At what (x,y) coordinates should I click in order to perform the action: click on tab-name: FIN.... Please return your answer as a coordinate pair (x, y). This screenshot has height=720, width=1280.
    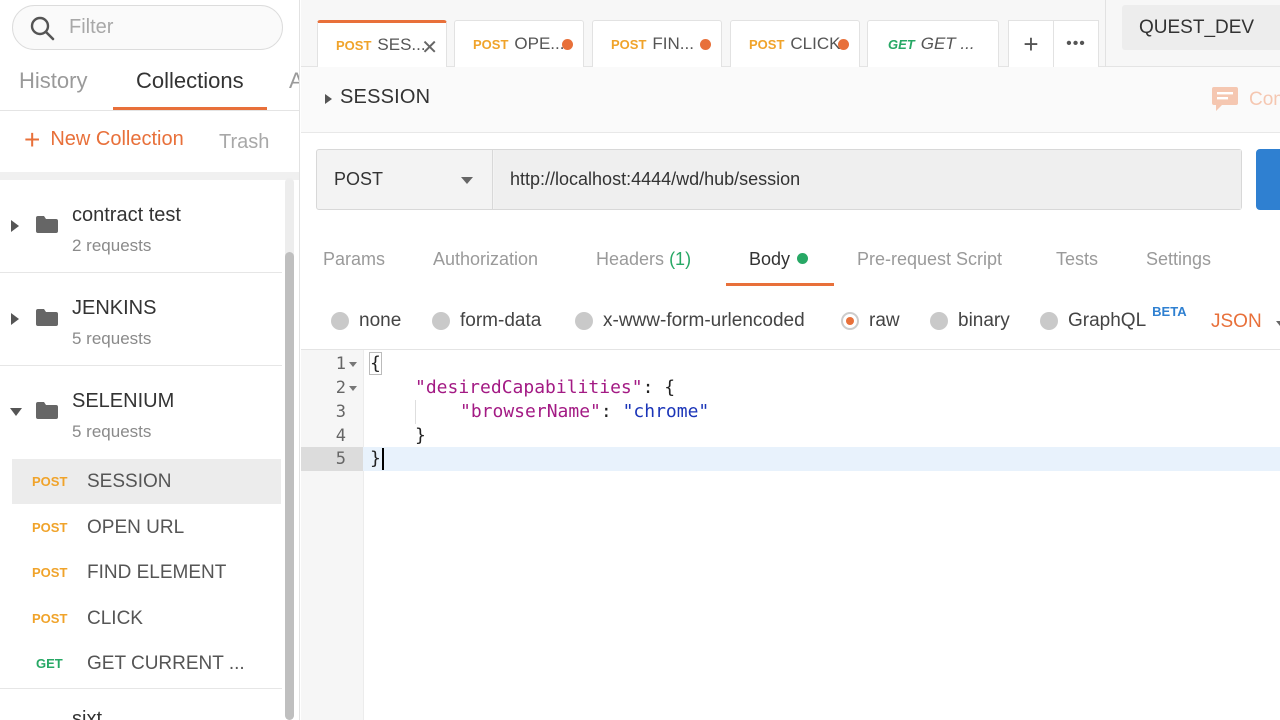
    Looking at the image, I should click on (673, 43).